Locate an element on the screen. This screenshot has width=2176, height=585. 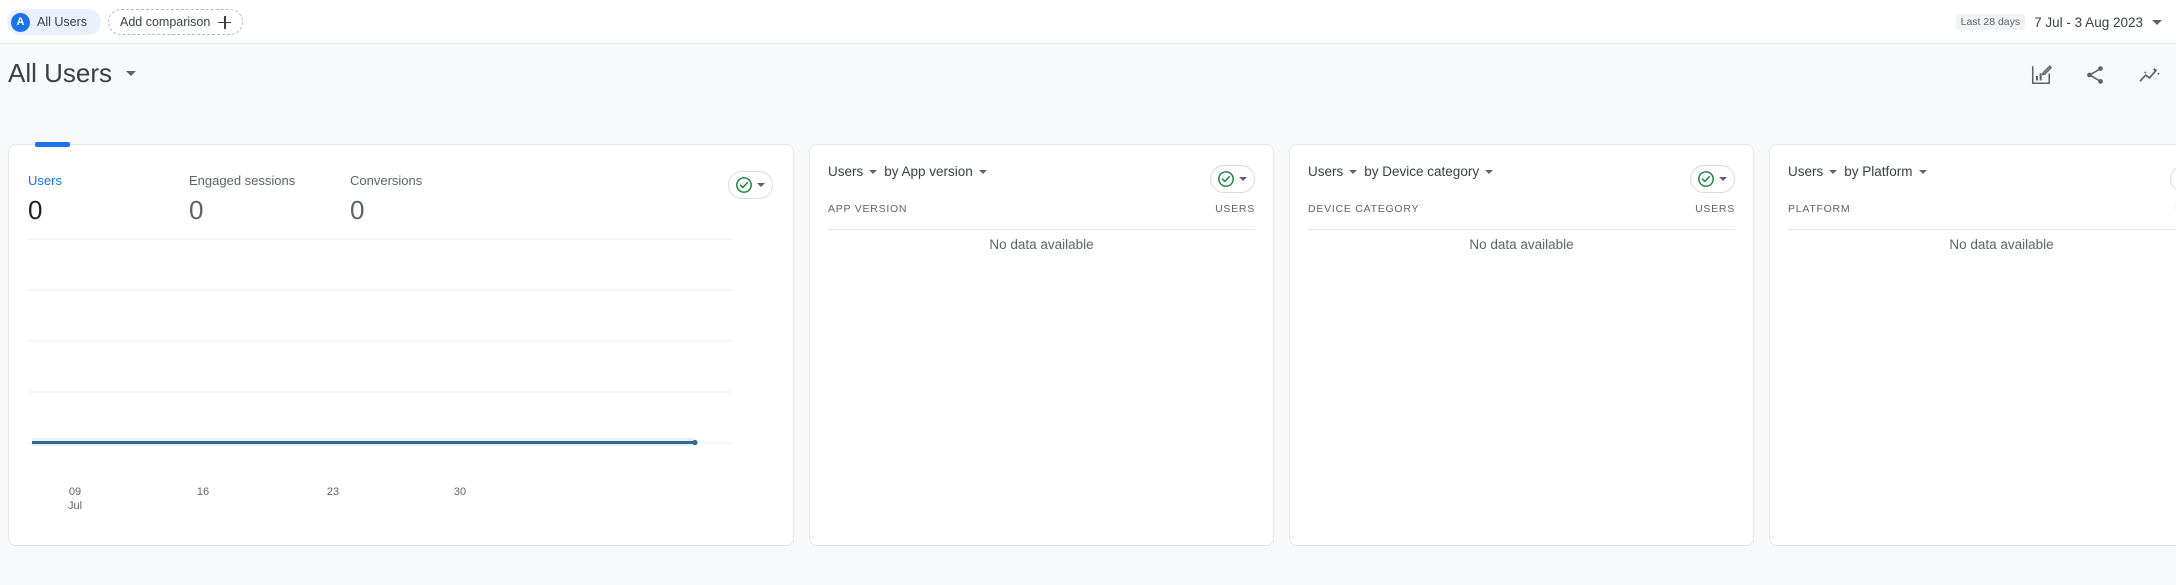
dimension-selector: by App version is located at coordinates (935, 171).